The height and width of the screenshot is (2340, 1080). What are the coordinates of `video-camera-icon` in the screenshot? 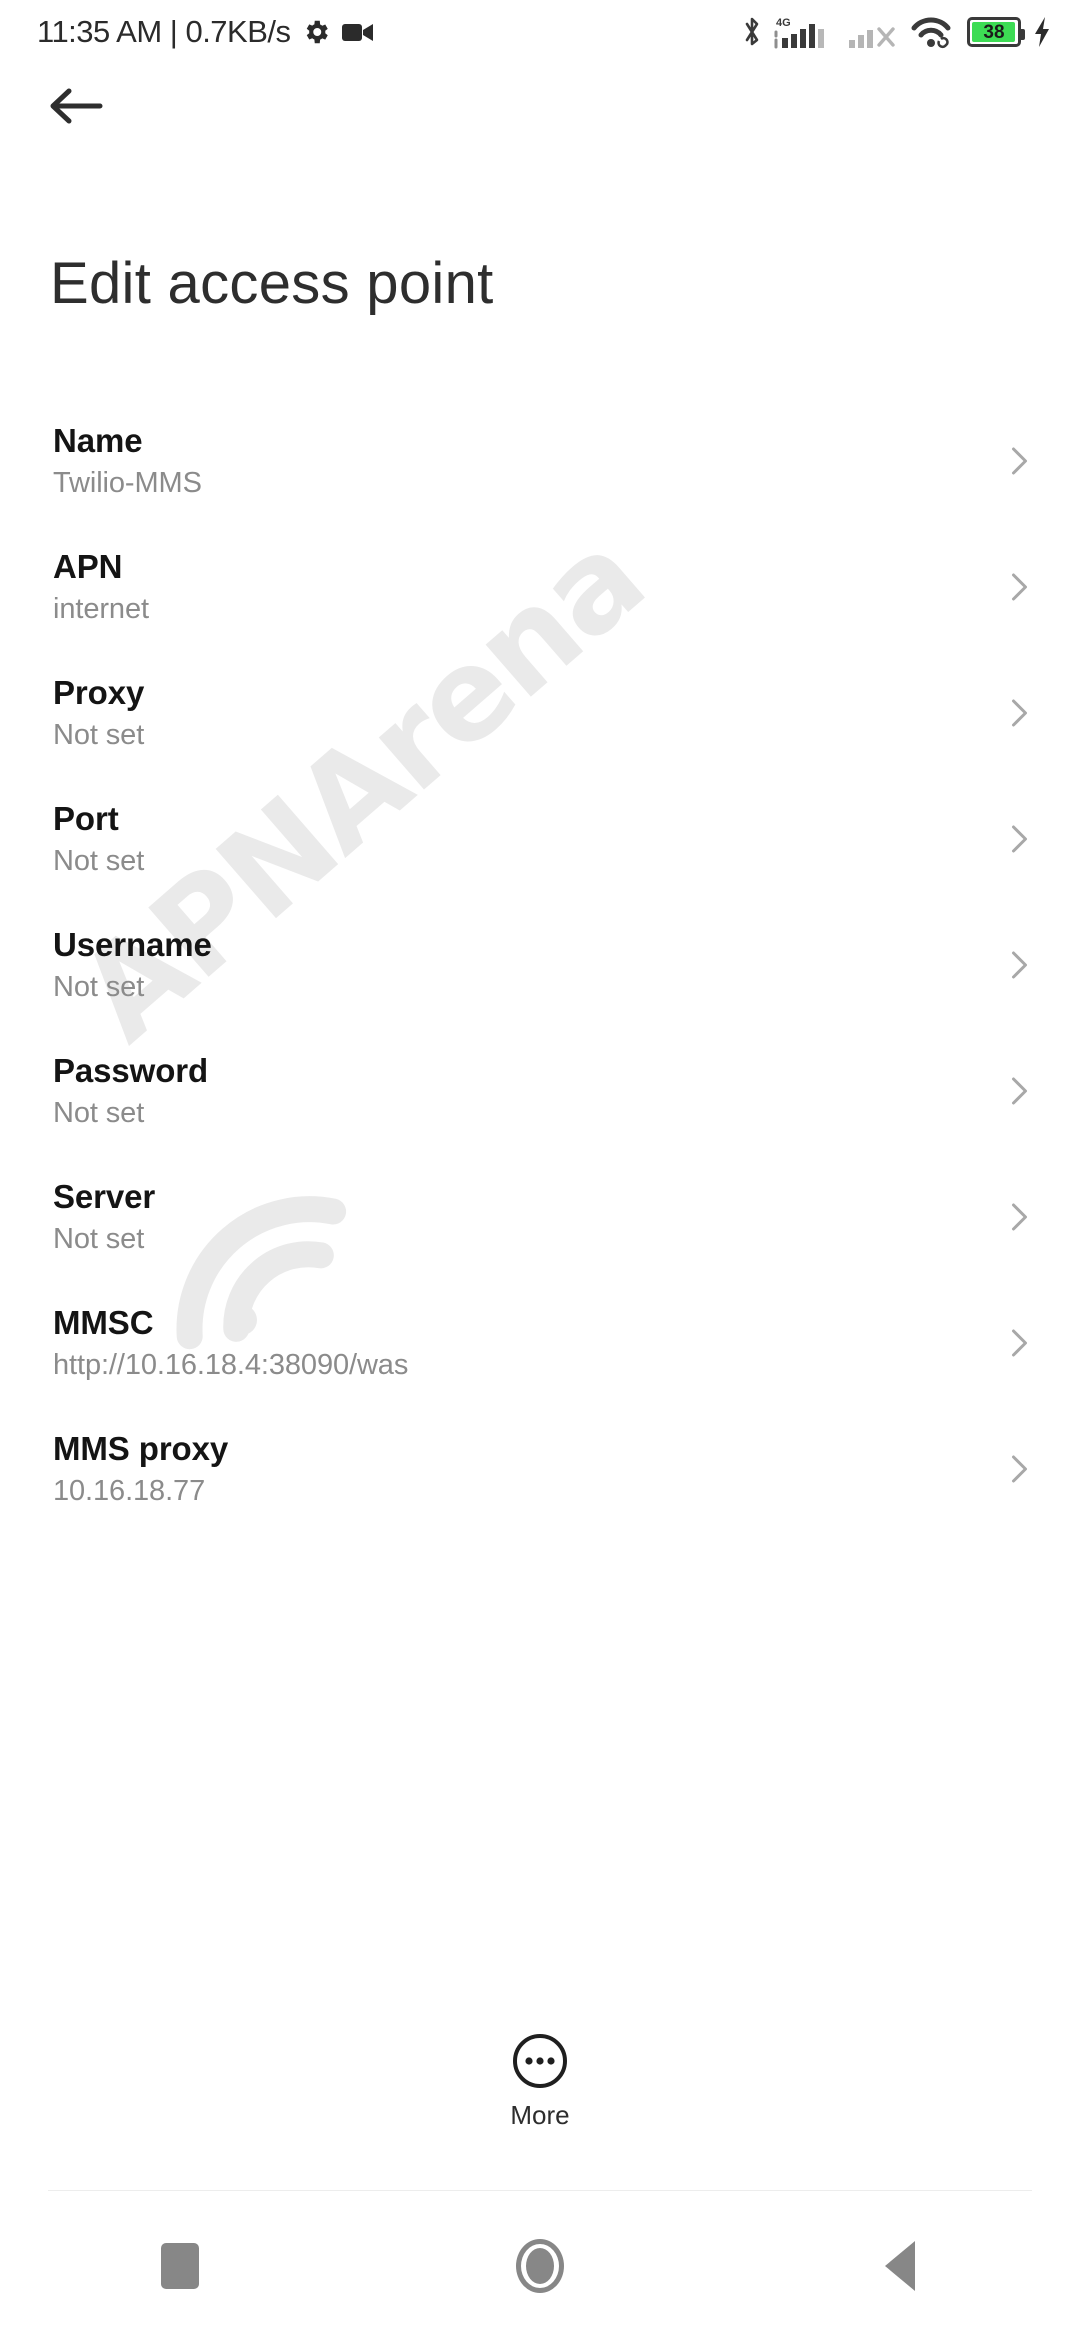 It's located at (357, 32).